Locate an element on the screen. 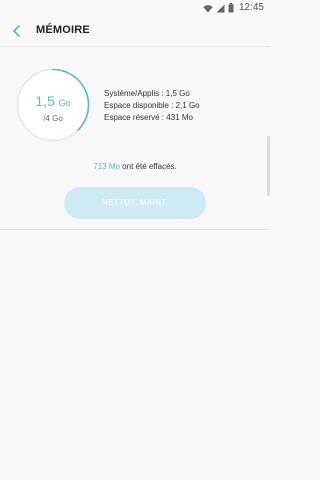 The width and height of the screenshot is (320, 480). used-unit: Go is located at coordinates (64, 103).